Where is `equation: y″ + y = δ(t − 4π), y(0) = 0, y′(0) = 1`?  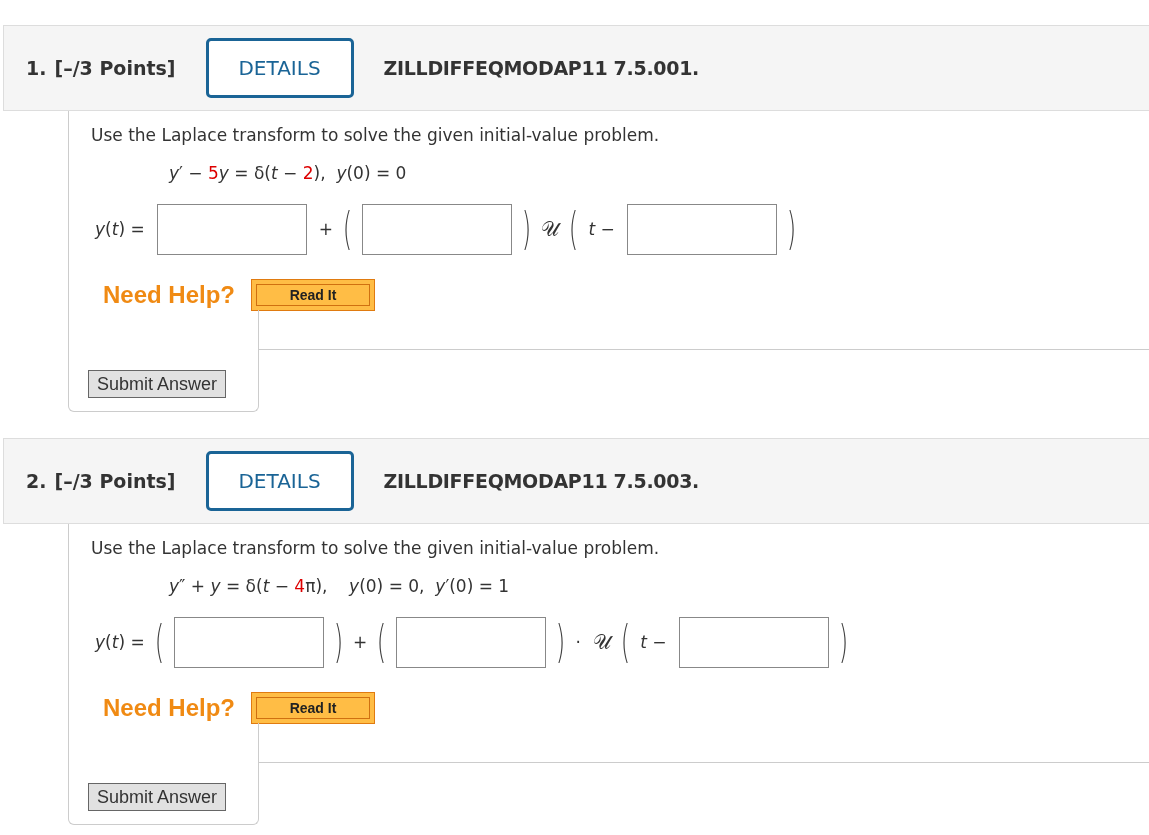 equation: y″ + y = δ(t − 4π), y(0) = 0, y′(0) = 1 is located at coordinates (340, 586).